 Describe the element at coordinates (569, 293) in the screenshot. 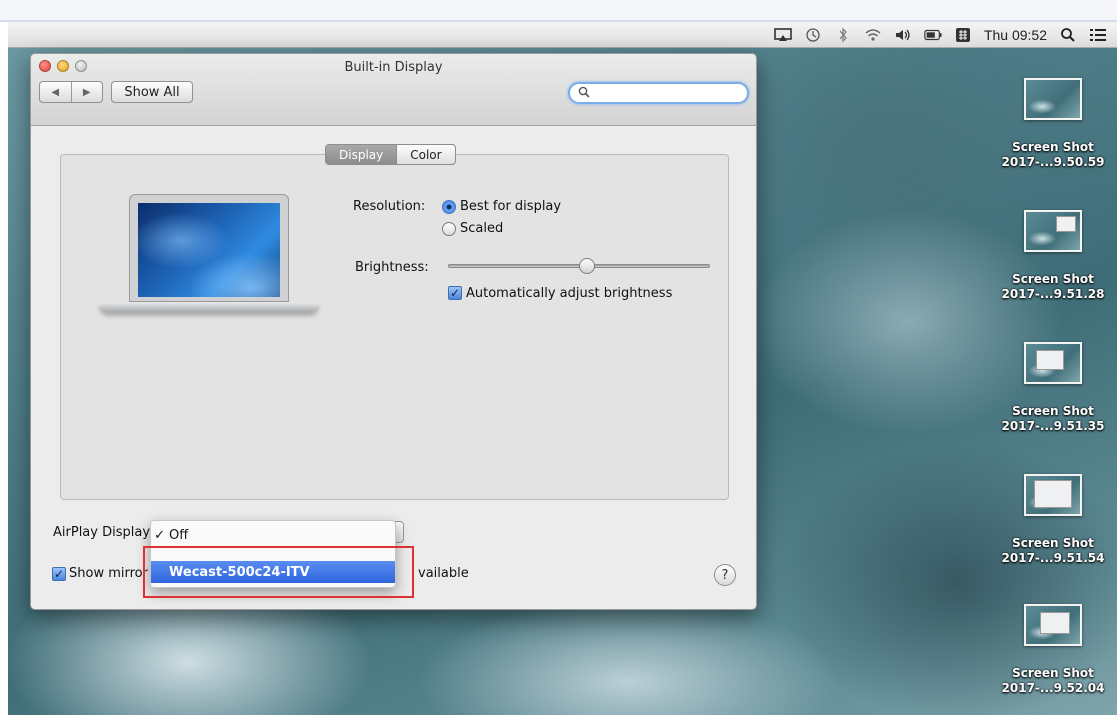

I see `auto-brightness-label: Automatically adjust brightness` at that location.